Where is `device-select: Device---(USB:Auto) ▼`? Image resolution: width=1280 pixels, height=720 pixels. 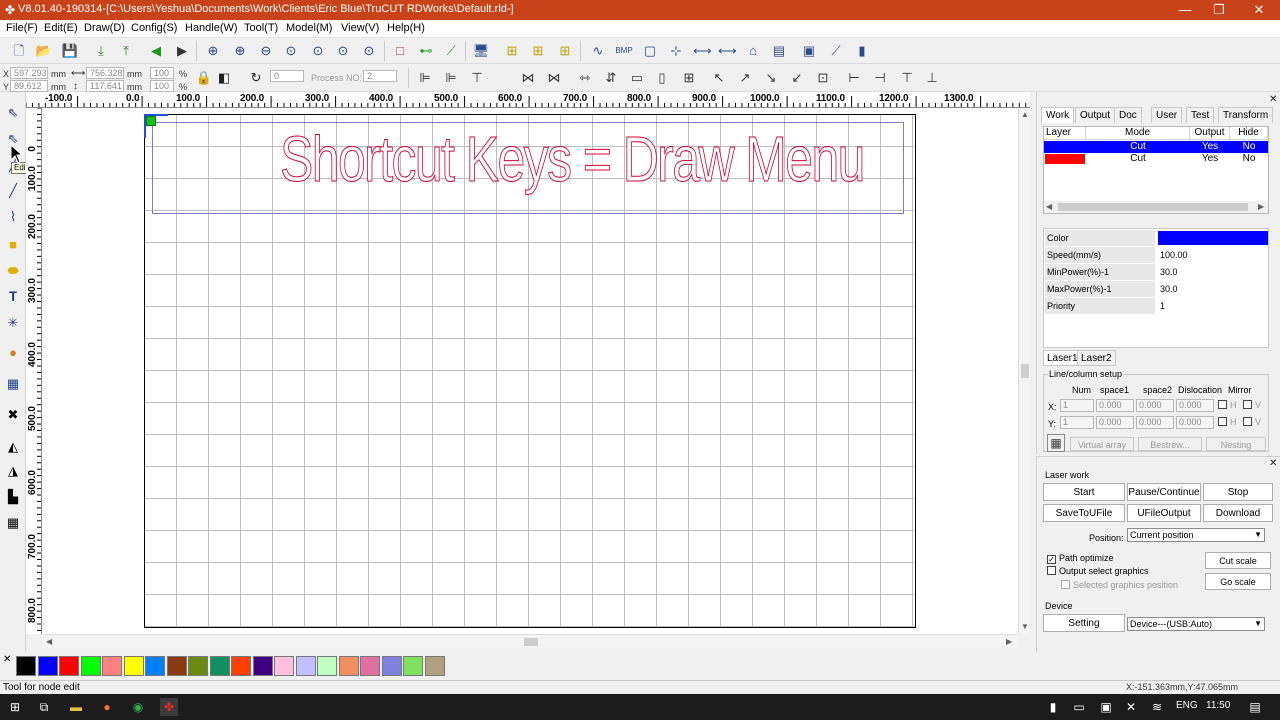 device-select: Device---(USB:Auto) ▼ is located at coordinates (1196, 624).